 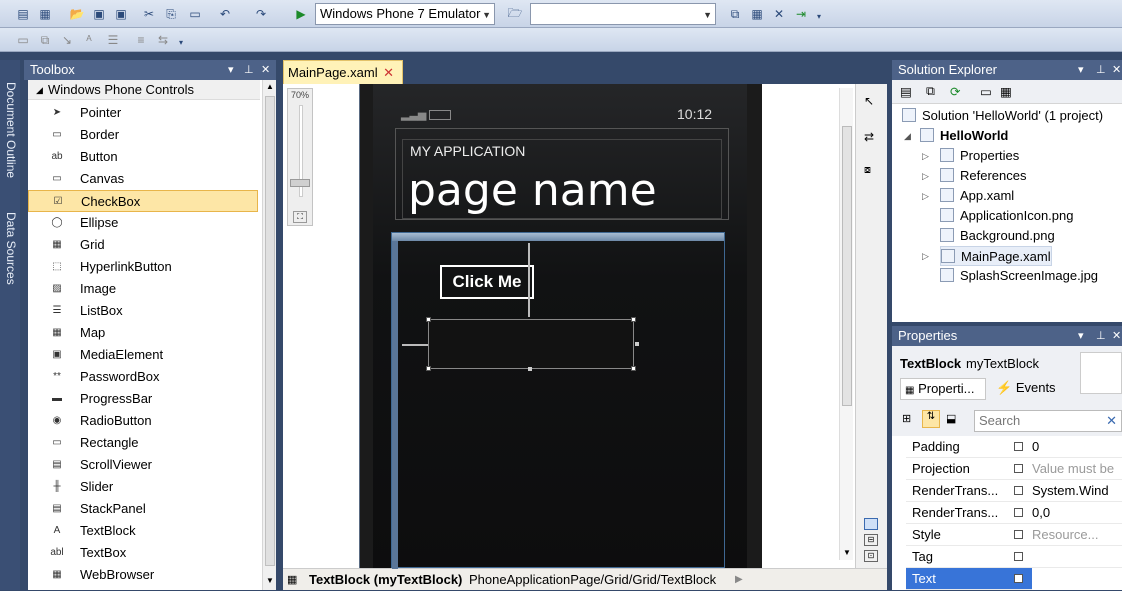 I want to click on property-row: Text, so click(x=1014, y=579).